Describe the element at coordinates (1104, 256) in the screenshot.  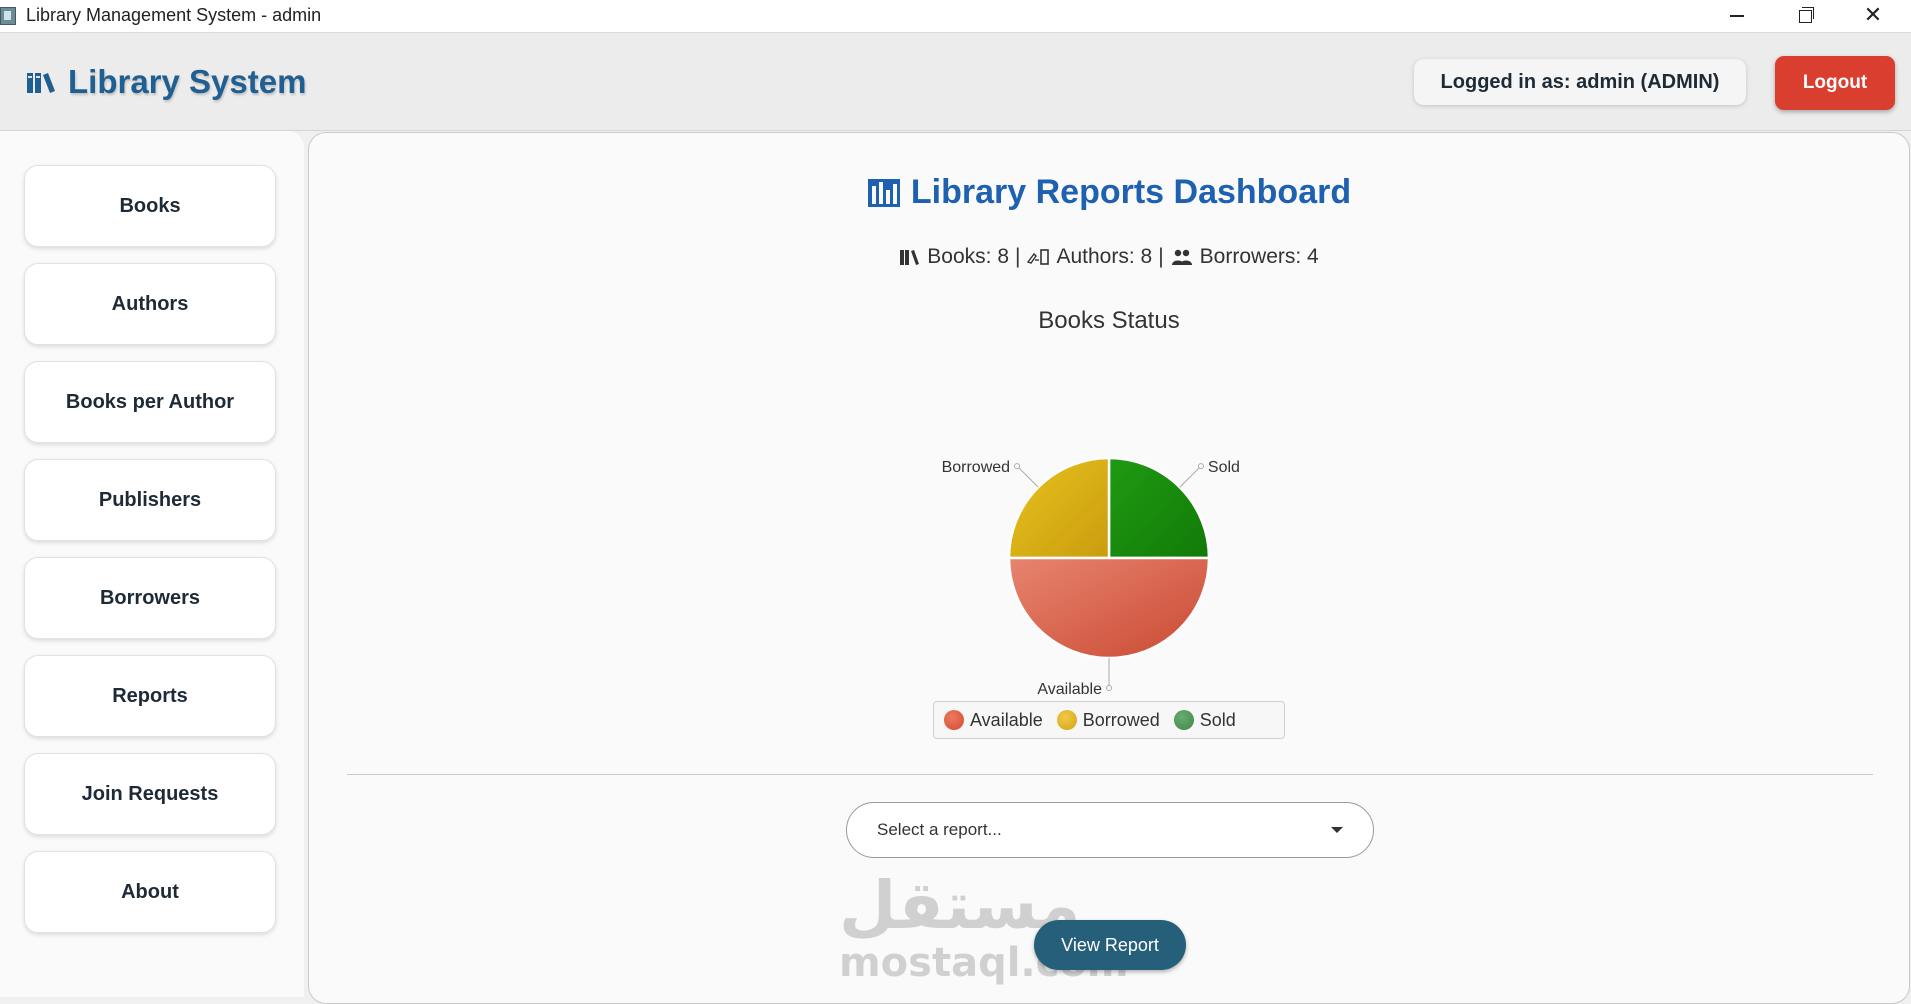
I see `authors-count: Authors: 8` at that location.